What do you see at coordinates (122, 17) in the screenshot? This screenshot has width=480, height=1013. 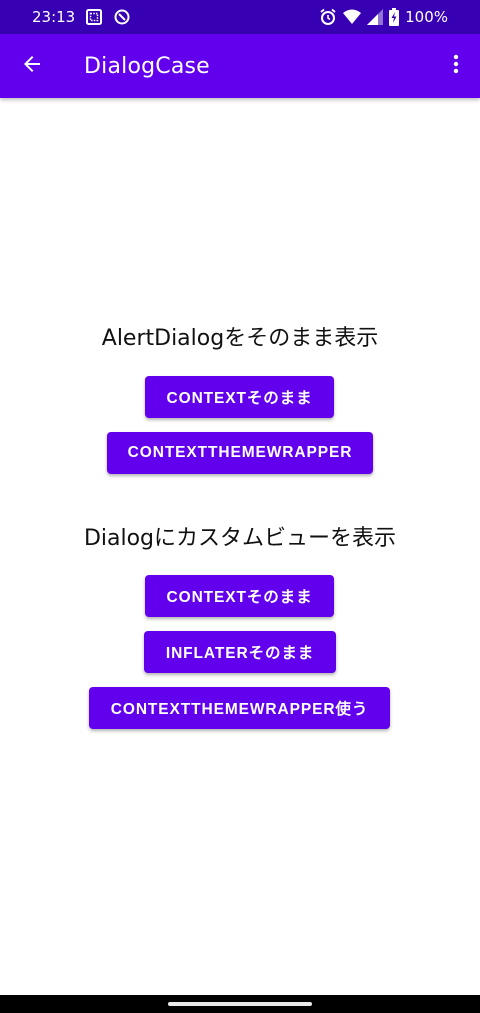 I see `data-saver-icon` at bounding box center [122, 17].